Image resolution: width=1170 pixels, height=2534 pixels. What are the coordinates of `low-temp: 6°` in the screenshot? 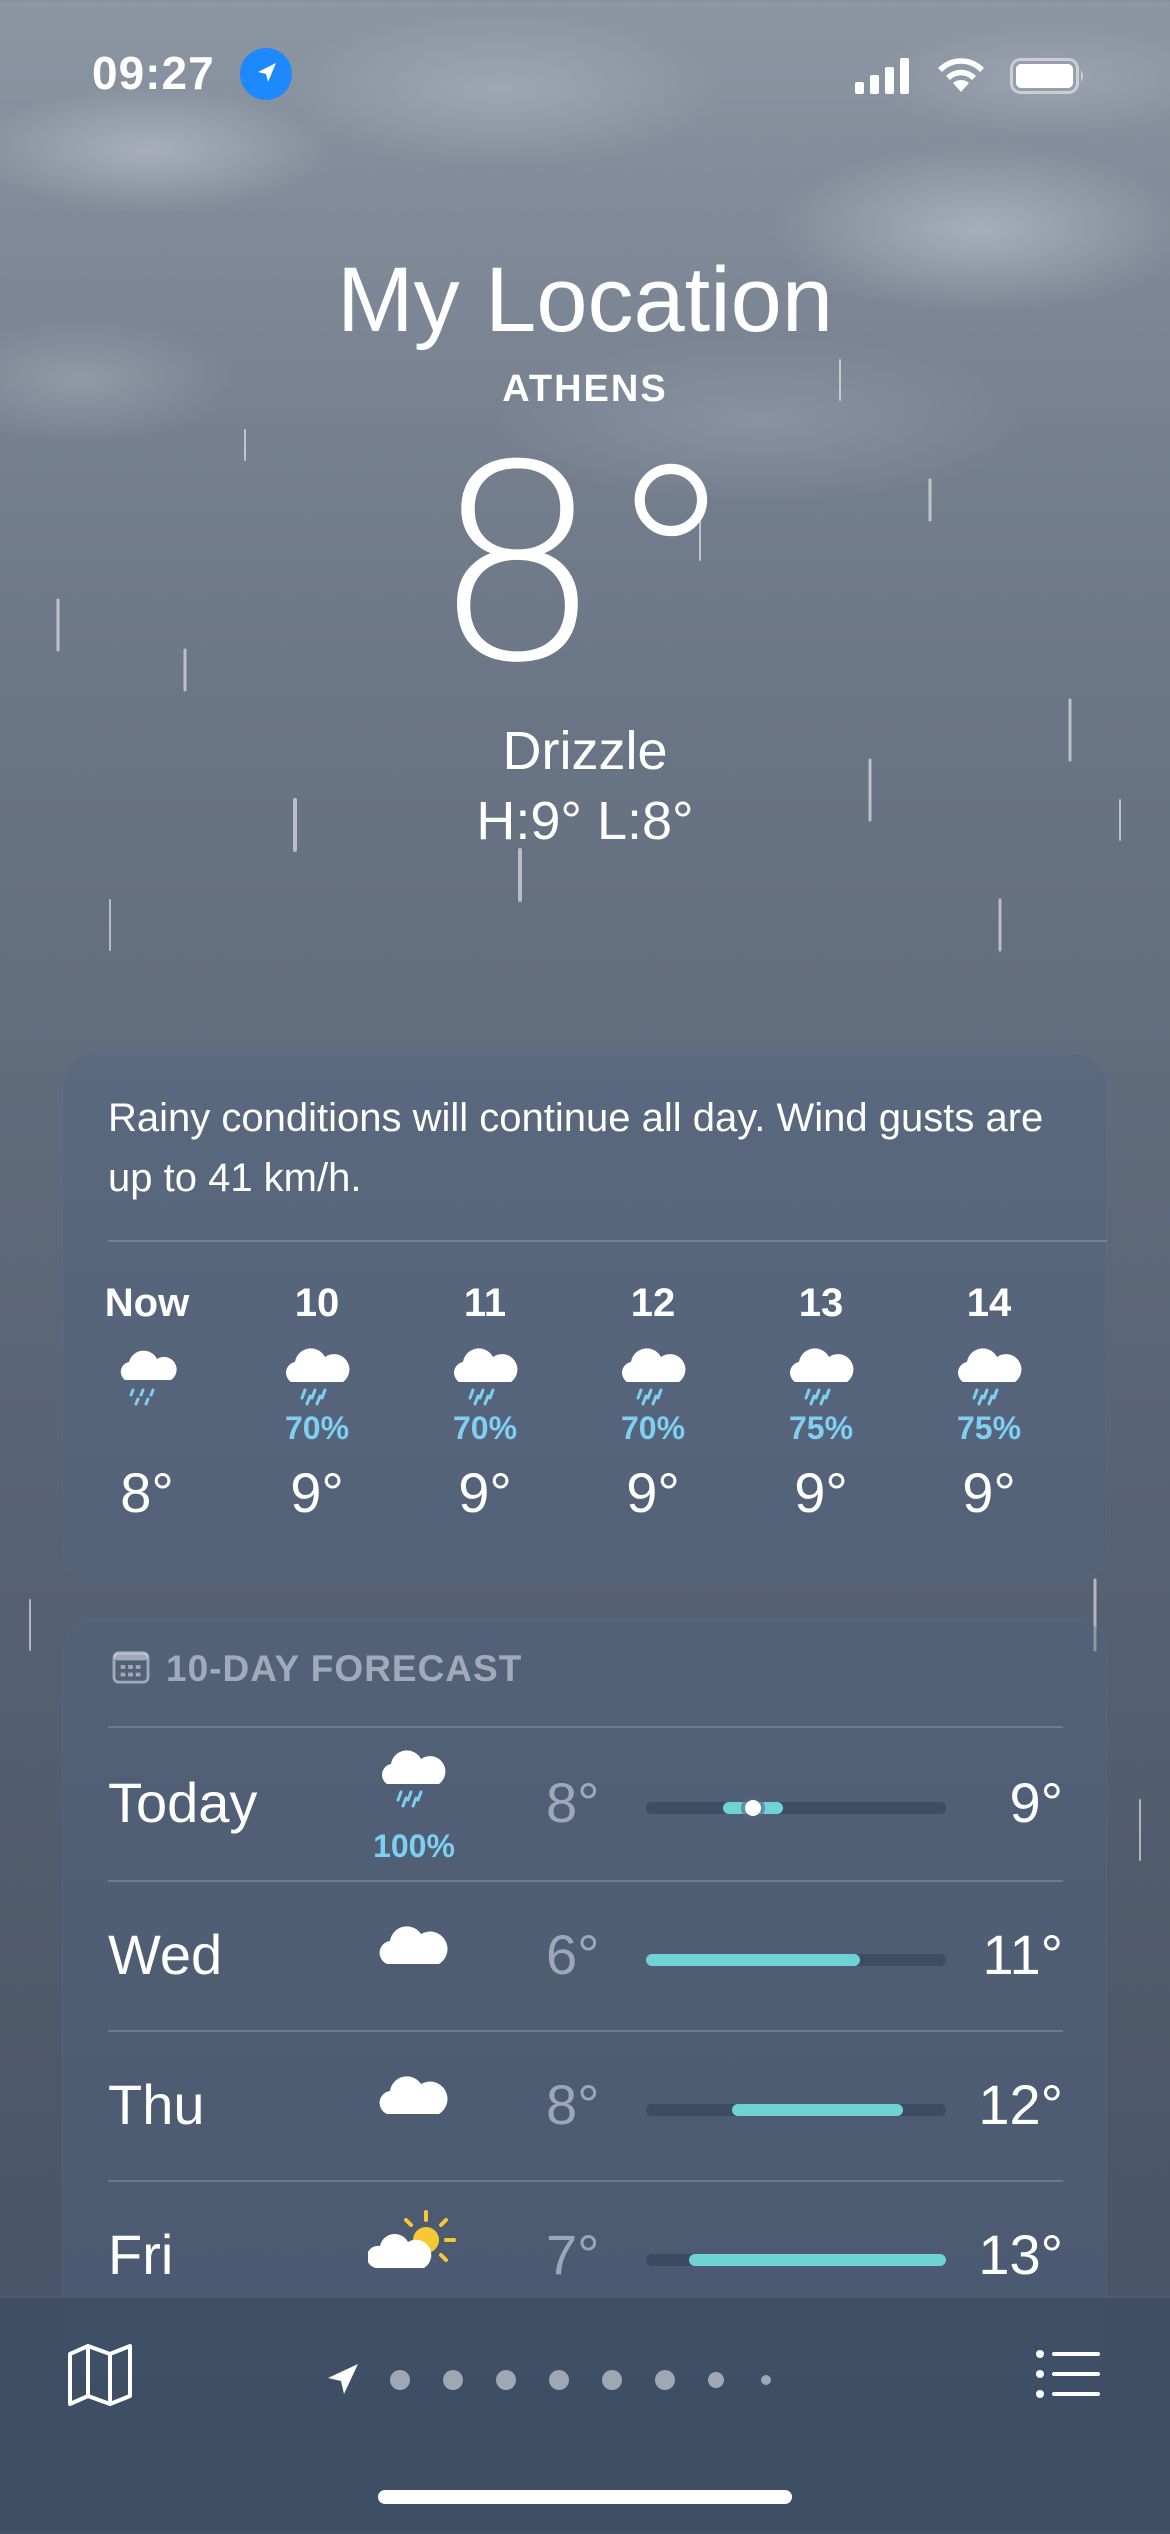 It's located at (573, 1954).